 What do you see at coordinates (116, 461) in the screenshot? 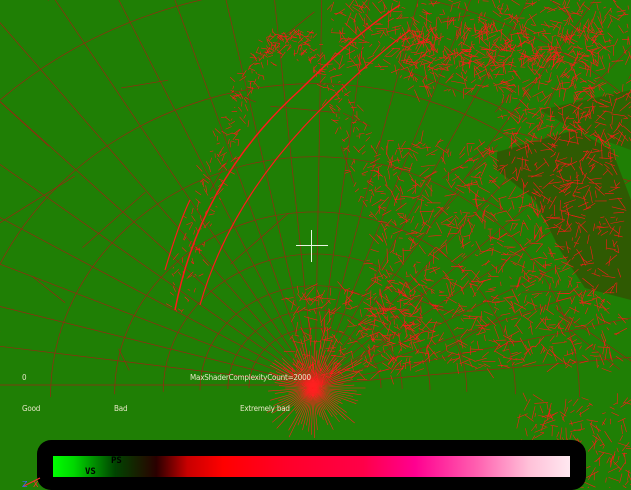
I see `ps-marker-label: PS` at bounding box center [116, 461].